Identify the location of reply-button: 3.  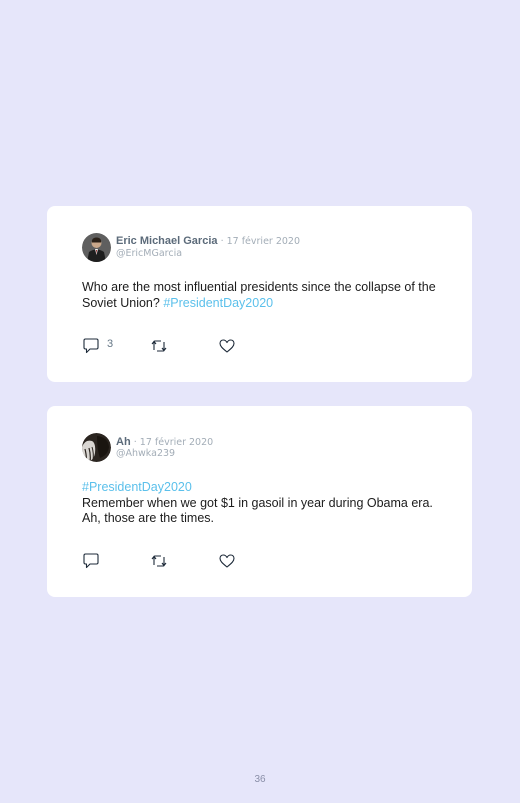
(97, 346).